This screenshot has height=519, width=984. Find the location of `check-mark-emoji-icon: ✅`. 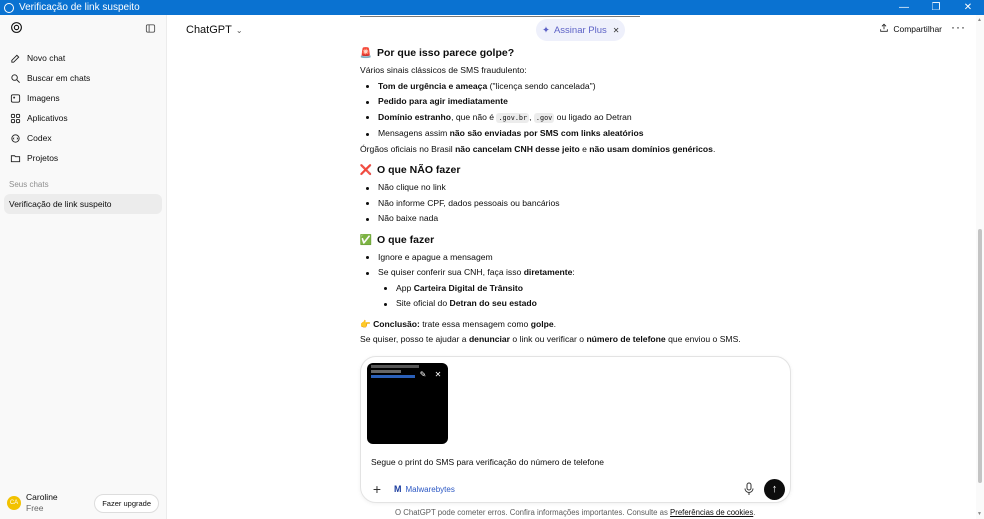

check-mark-emoji-icon: ✅ is located at coordinates (366, 240).